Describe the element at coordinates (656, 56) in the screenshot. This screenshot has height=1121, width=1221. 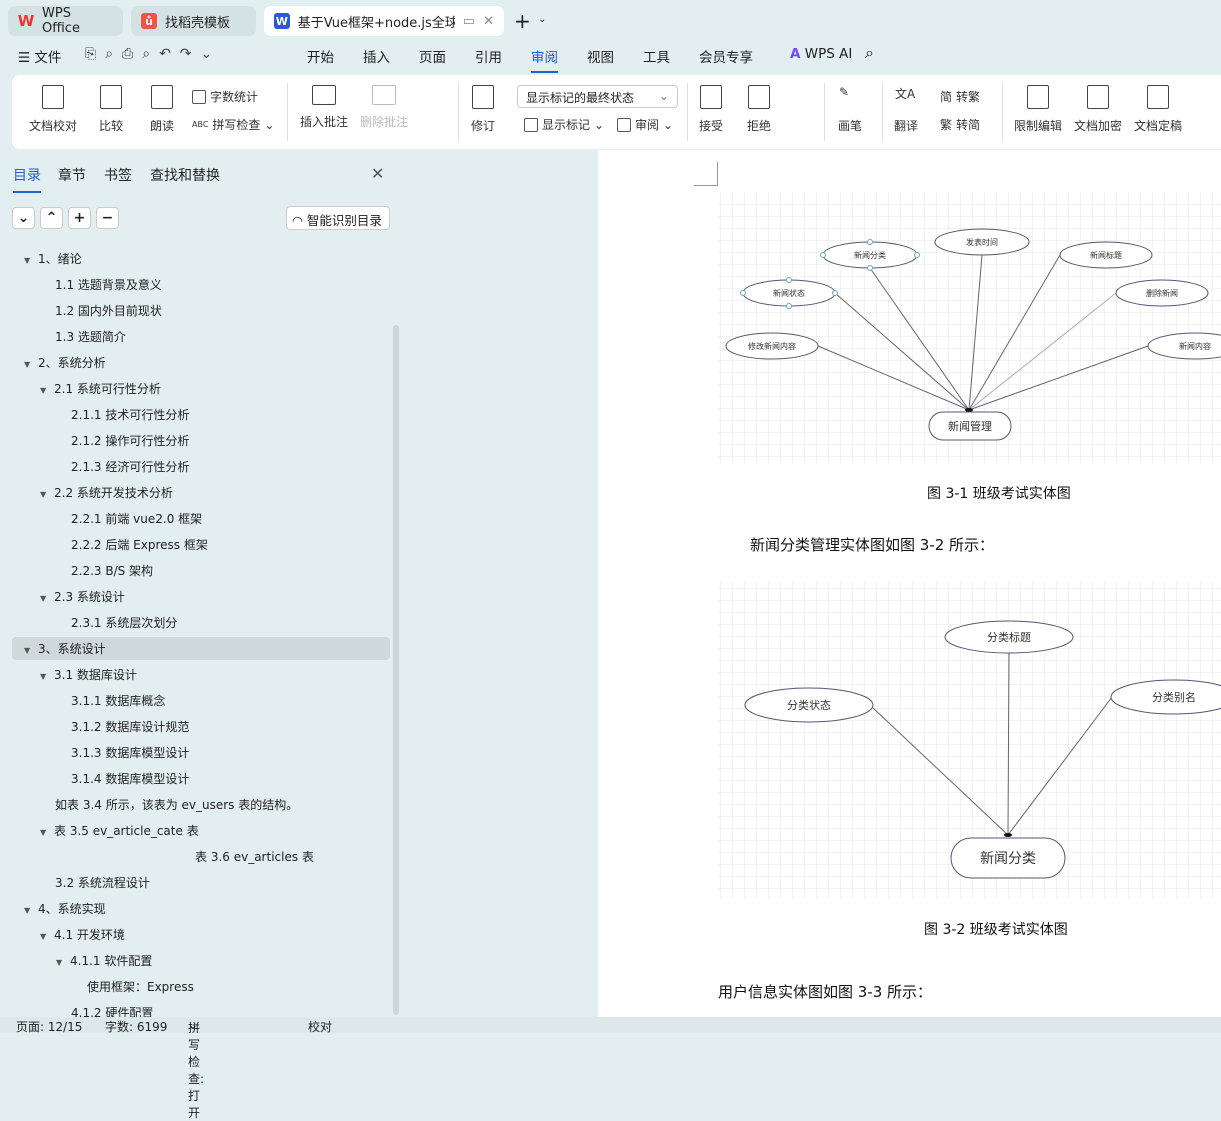
I see `menu-tools: 工具` at that location.